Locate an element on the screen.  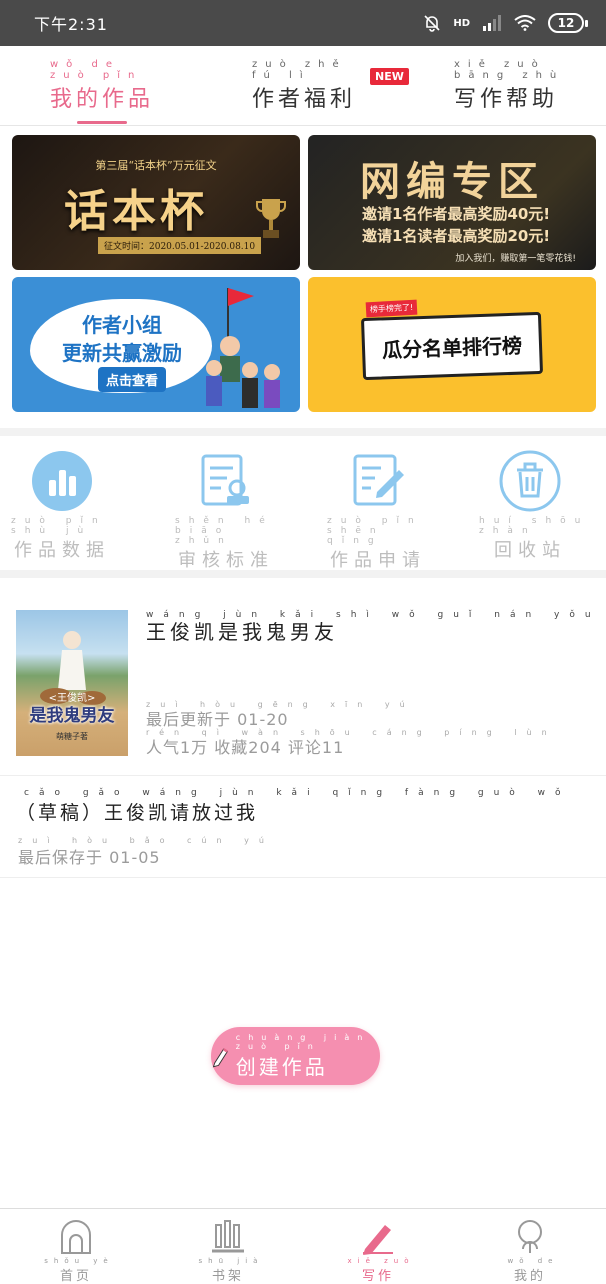
tool-recycle-bin: huí shōu zhàn 回收站 is located at coordinates (530, 506).